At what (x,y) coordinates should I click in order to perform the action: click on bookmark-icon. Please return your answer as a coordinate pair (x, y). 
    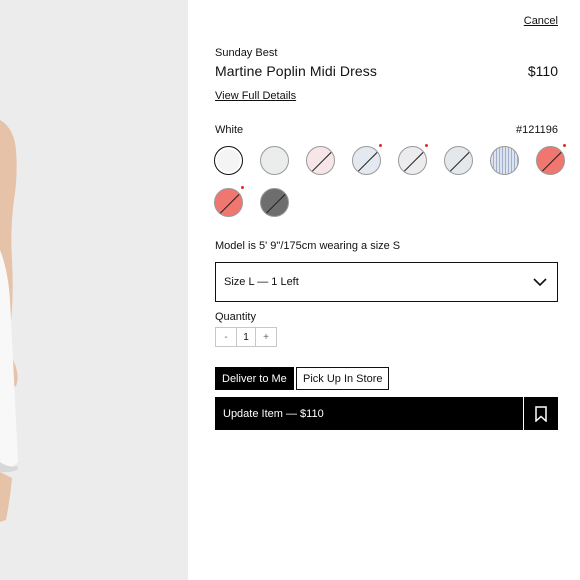
    Looking at the image, I should click on (541, 413).